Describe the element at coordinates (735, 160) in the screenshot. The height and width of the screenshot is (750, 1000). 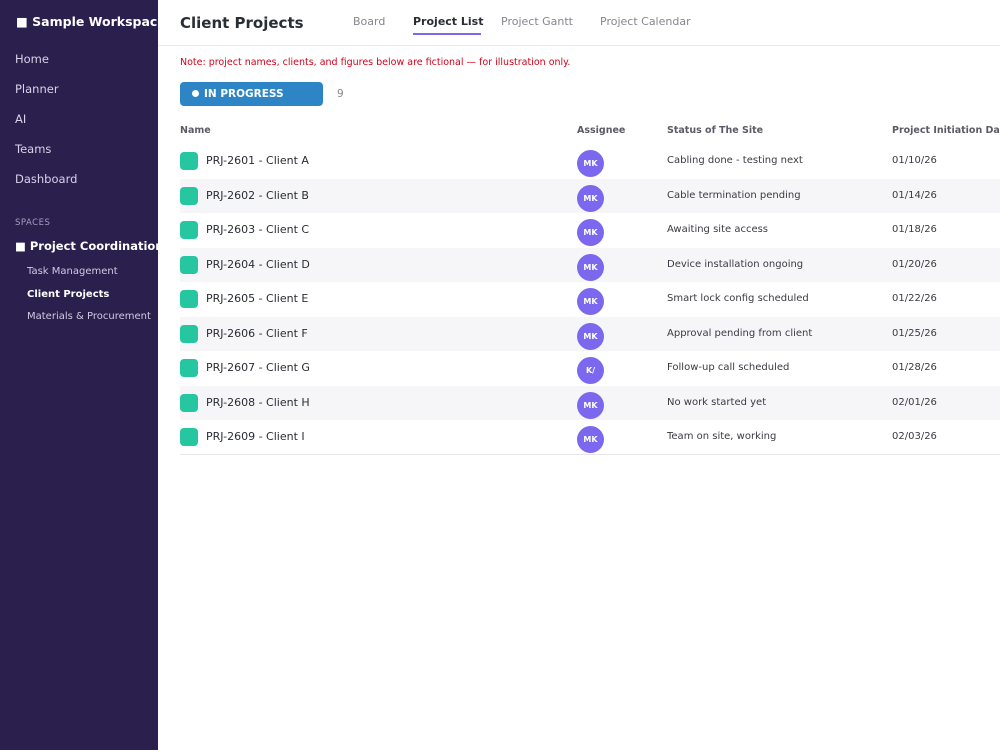
I see `site-status: Cabling done - testing next` at that location.